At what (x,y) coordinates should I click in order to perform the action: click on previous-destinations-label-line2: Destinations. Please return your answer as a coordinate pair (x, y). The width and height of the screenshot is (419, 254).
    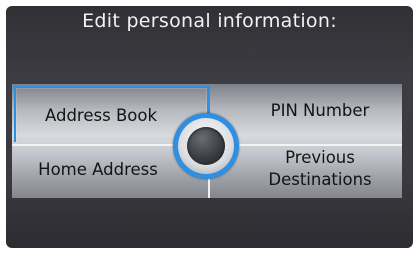
    Looking at the image, I should click on (320, 179).